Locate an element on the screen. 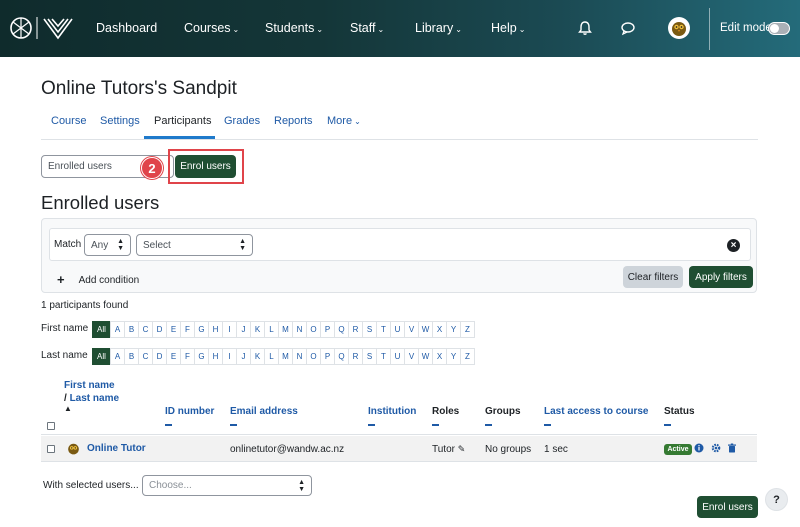 Image resolution: width=800 pixels, height=527 pixels. th-first-name: First name is located at coordinates (89, 385).